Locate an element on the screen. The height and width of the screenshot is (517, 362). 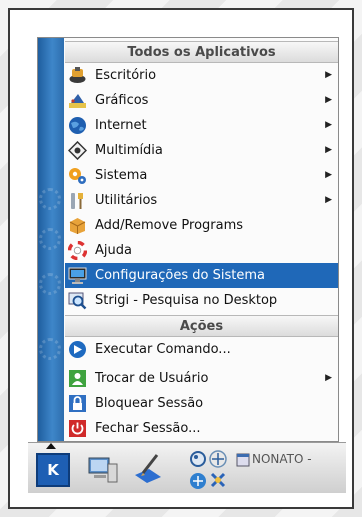
menu-item-label: Configurações do Sistema is located at coordinates (180, 275).